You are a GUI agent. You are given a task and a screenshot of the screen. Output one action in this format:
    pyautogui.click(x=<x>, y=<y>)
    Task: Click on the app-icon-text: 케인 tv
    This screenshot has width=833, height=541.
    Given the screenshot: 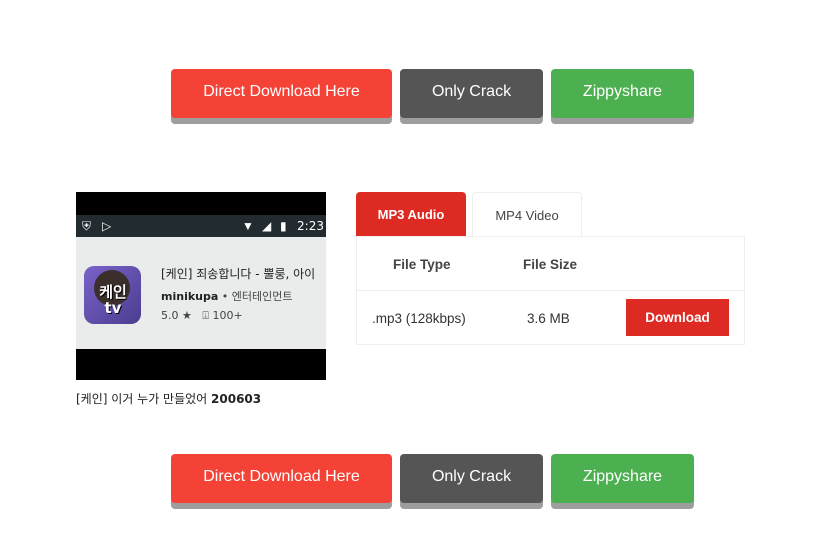 What is the action you would take?
    pyautogui.click(x=113, y=300)
    